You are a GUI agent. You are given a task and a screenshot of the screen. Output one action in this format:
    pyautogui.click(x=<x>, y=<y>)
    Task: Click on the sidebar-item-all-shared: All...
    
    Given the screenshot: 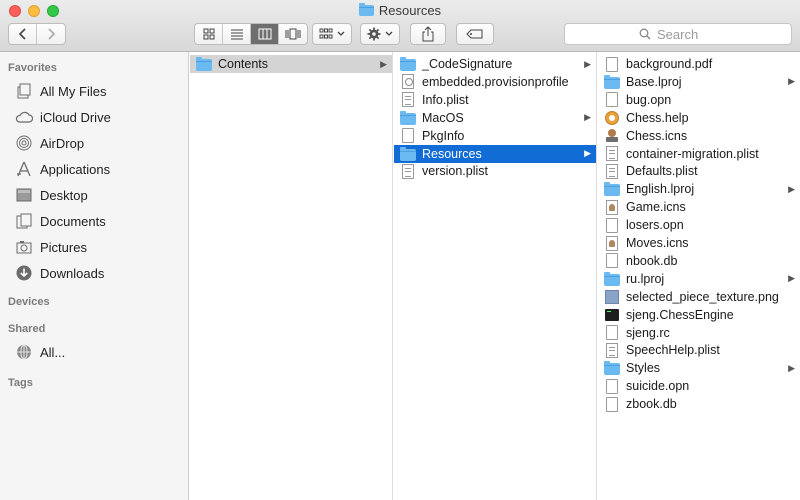 What is the action you would take?
    pyautogui.click(x=39, y=352)
    